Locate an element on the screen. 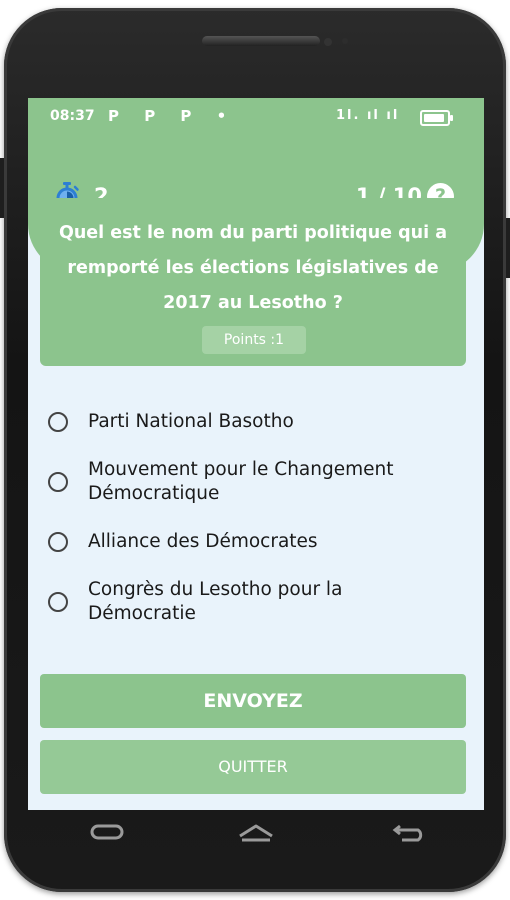 The width and height of the screenshot is (510, 900). signal-icon: 1l. ıl ıl is located at coordinates (368, 115).